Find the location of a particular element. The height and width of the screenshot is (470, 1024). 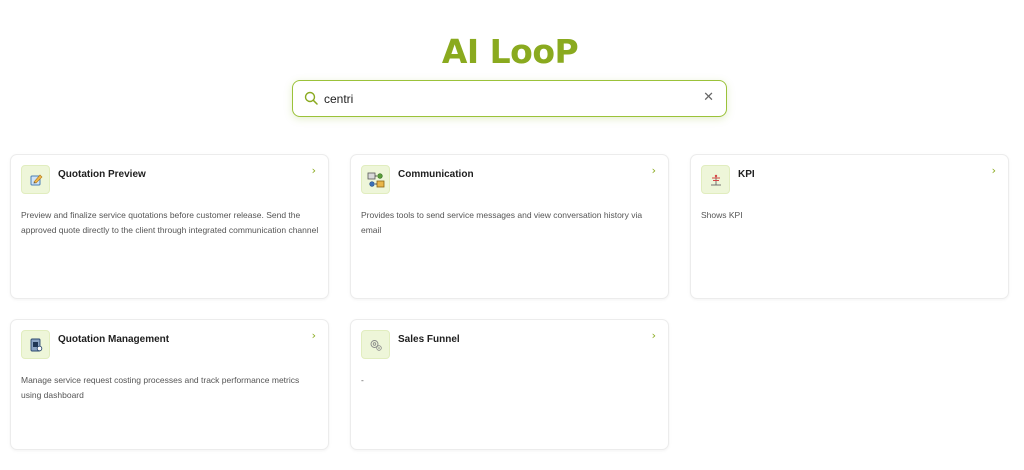

card-title: Quotation Management is located at coordinates (114, 339).